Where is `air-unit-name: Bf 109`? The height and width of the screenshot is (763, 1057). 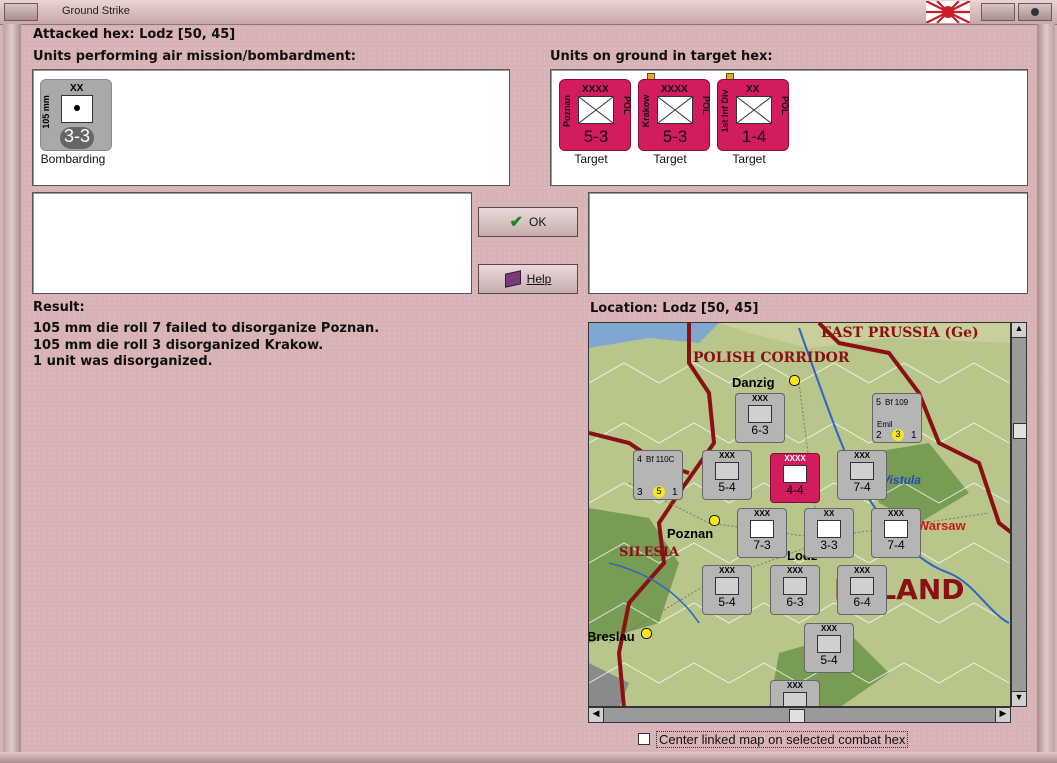
air-unit-name: Bf 109 is located at coordinates (897, 402).